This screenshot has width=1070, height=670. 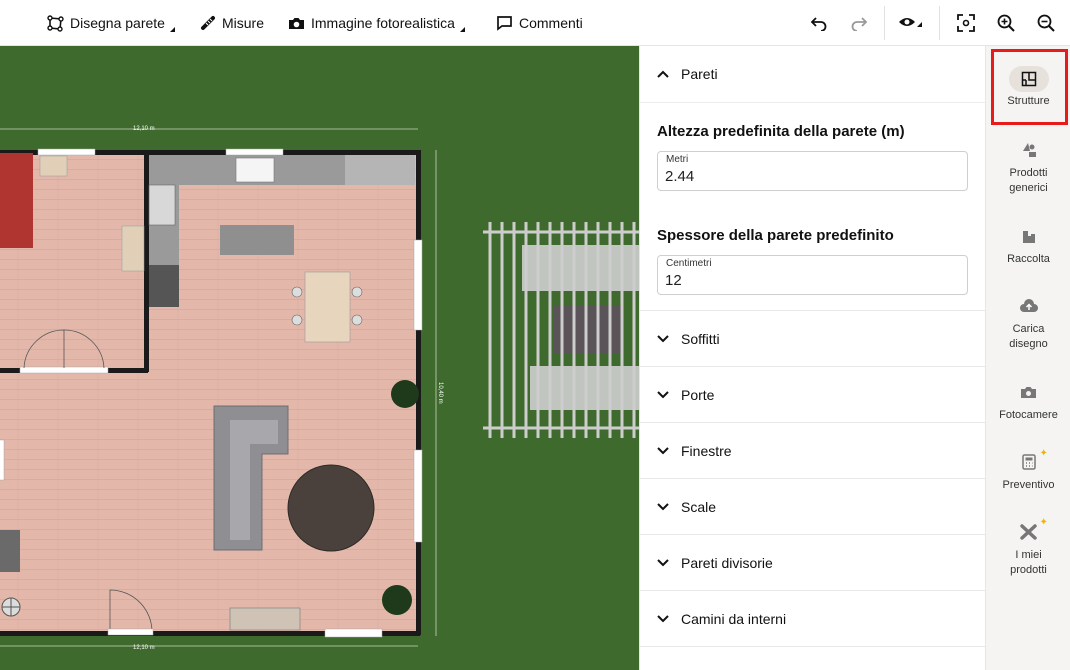 What do you see at coordinates (255, 170) in the screenshot?
I see `sink` at bounding box center [255, 170].